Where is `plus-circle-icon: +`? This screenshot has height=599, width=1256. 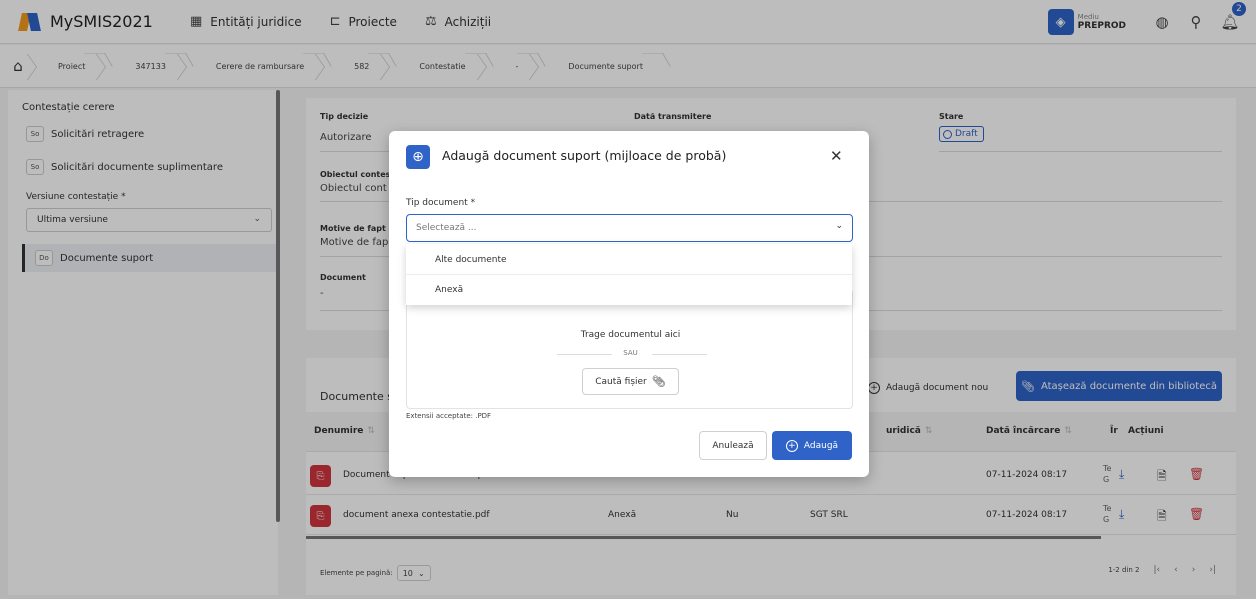
plus-circle-icon: + is located at coordinates (791, 445).